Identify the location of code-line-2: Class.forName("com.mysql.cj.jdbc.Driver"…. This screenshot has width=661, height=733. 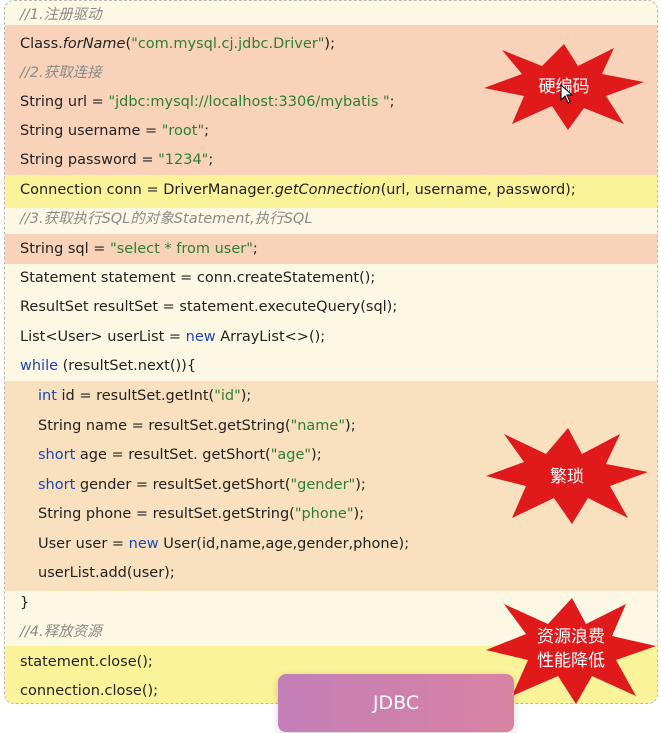
(177, 44).